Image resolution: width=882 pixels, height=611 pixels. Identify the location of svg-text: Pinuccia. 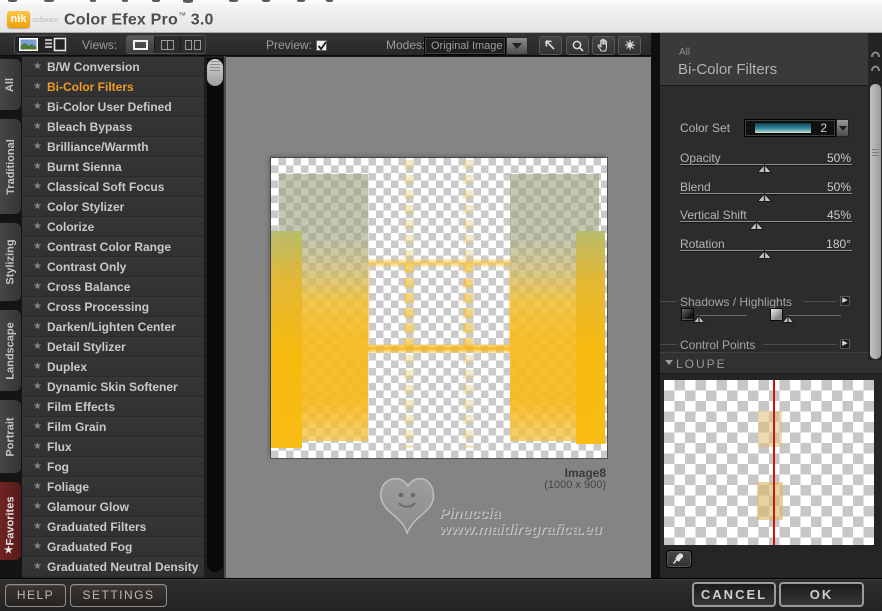
(470, 513).